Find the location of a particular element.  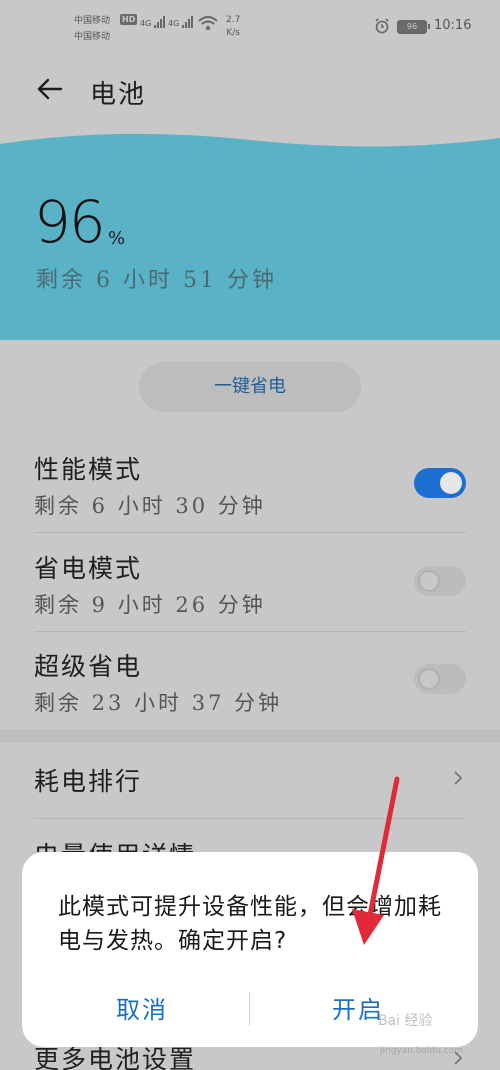

network-type-label-2: 4G is located at coordinates (174, 23).